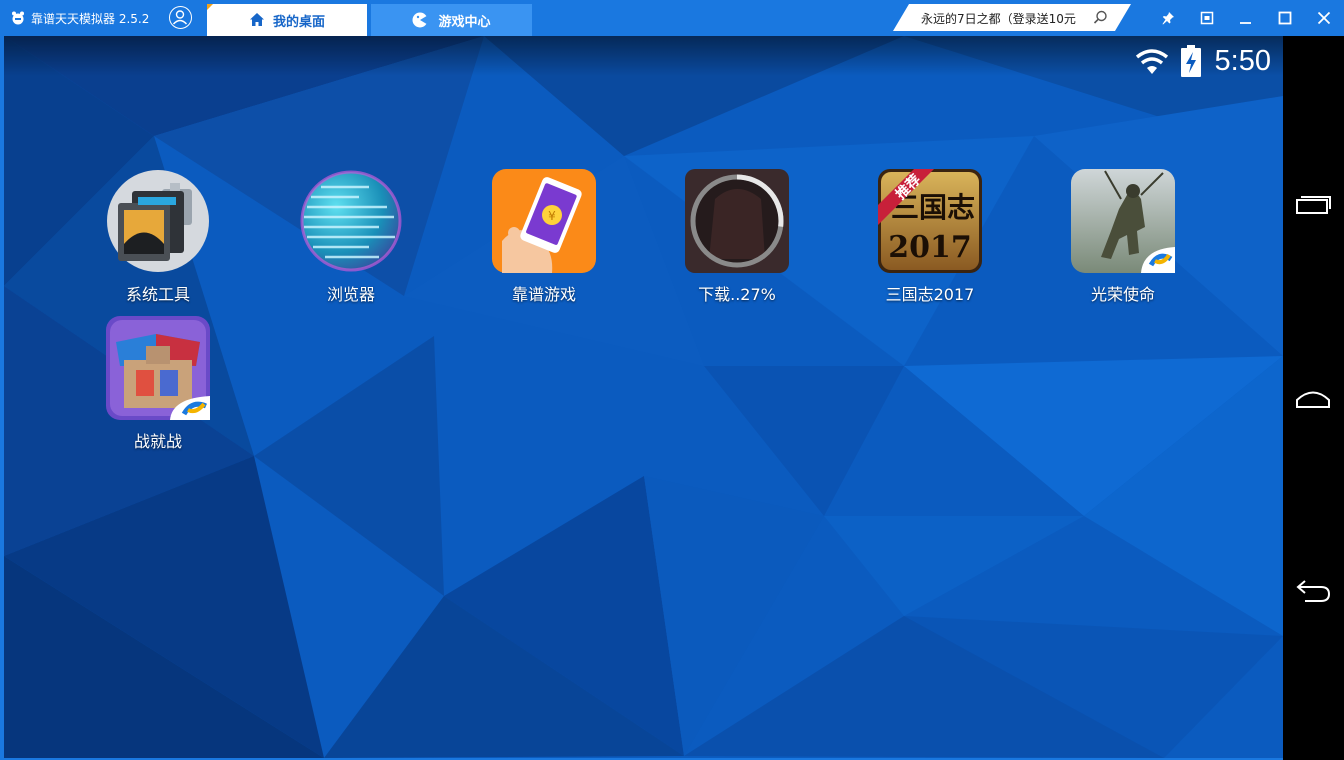 The image size is (1344, 760). I want to click on title-bar: 靠谱天天模拟器 2.5.2 我的桌面 游戏中心 永远的7日之都（登录送10元, so click(672, 18).